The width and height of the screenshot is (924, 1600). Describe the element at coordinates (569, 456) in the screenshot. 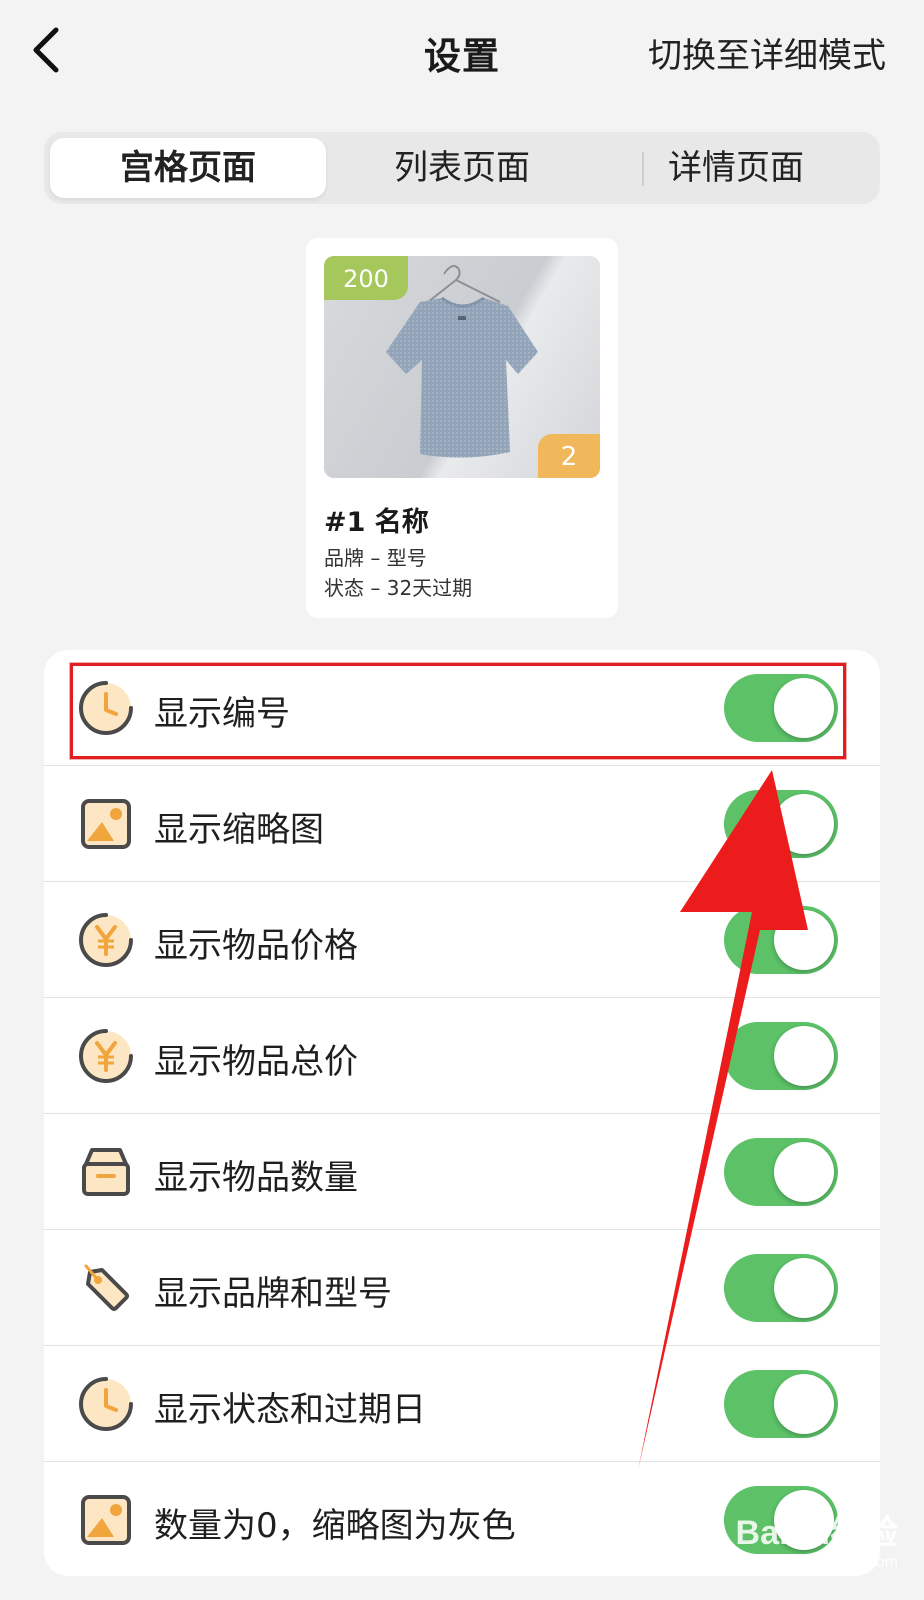

I see `quantity-badge: 2` at that location.